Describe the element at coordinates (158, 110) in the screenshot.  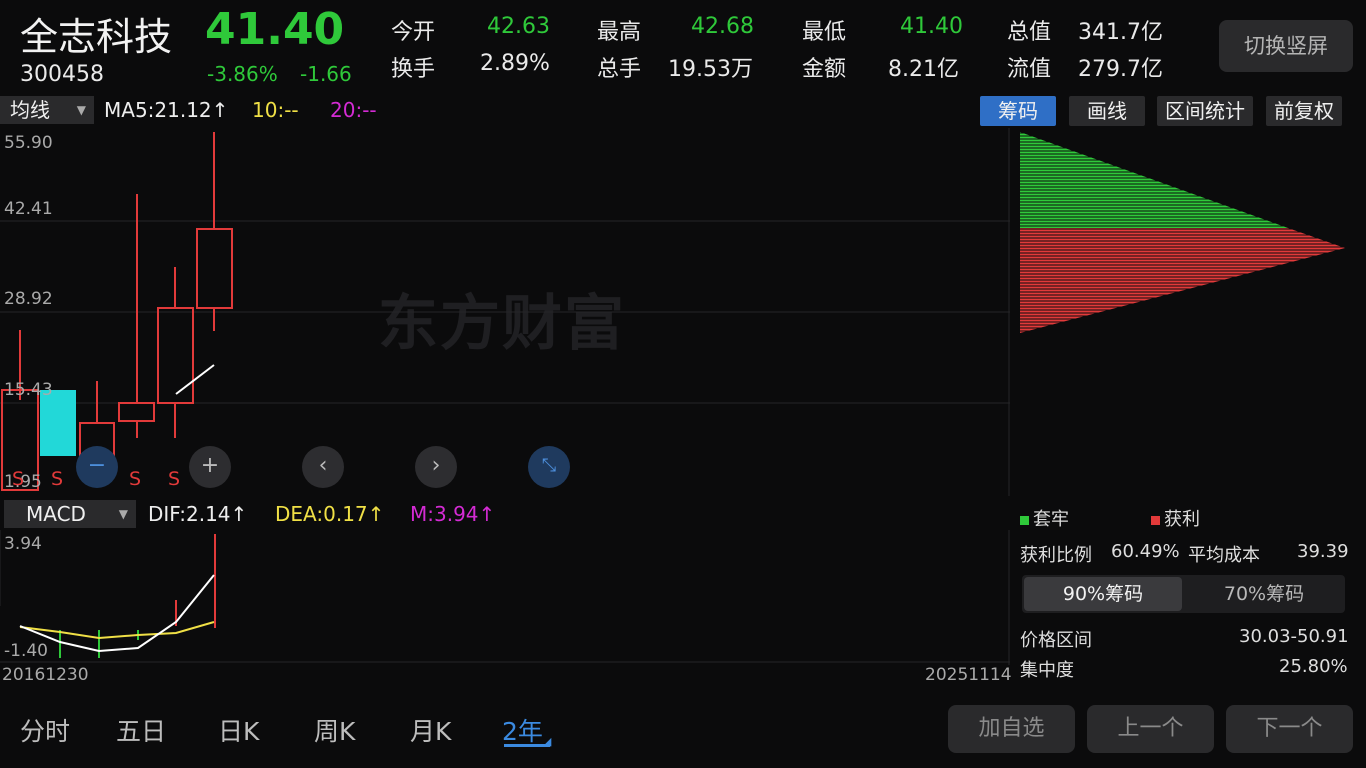
I see `ma5-value: MA5:21.12` at that location.